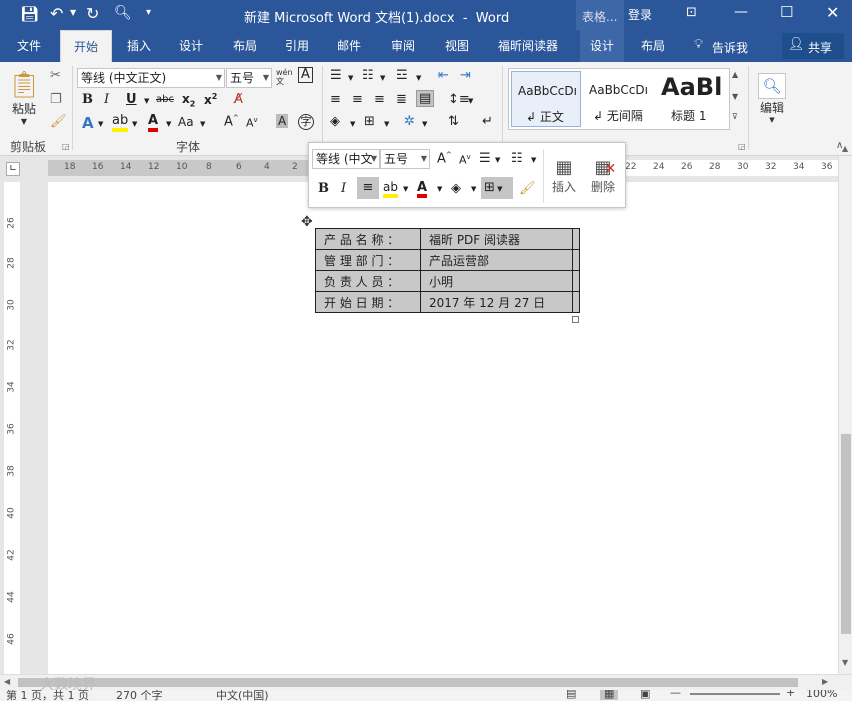 Image resolution: width=852 pixels, height=701 pixels. Describe the element at coordinates (307, 222) in the screenshot. I see `table-move-handle-icon: ✥` at that location.